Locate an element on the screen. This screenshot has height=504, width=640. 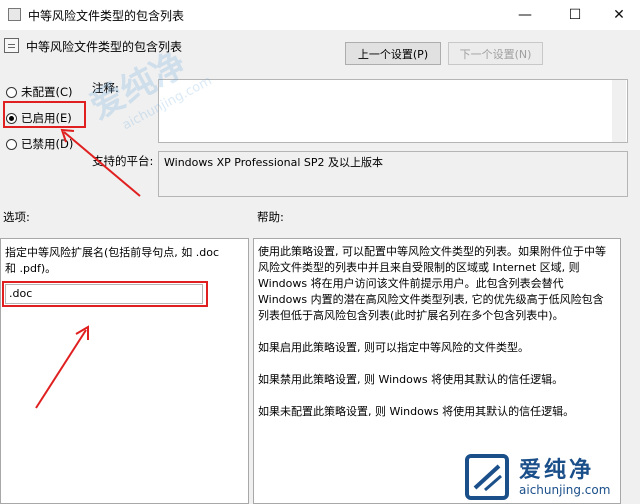
annotation-arrows is located at coordinates (88, 268).